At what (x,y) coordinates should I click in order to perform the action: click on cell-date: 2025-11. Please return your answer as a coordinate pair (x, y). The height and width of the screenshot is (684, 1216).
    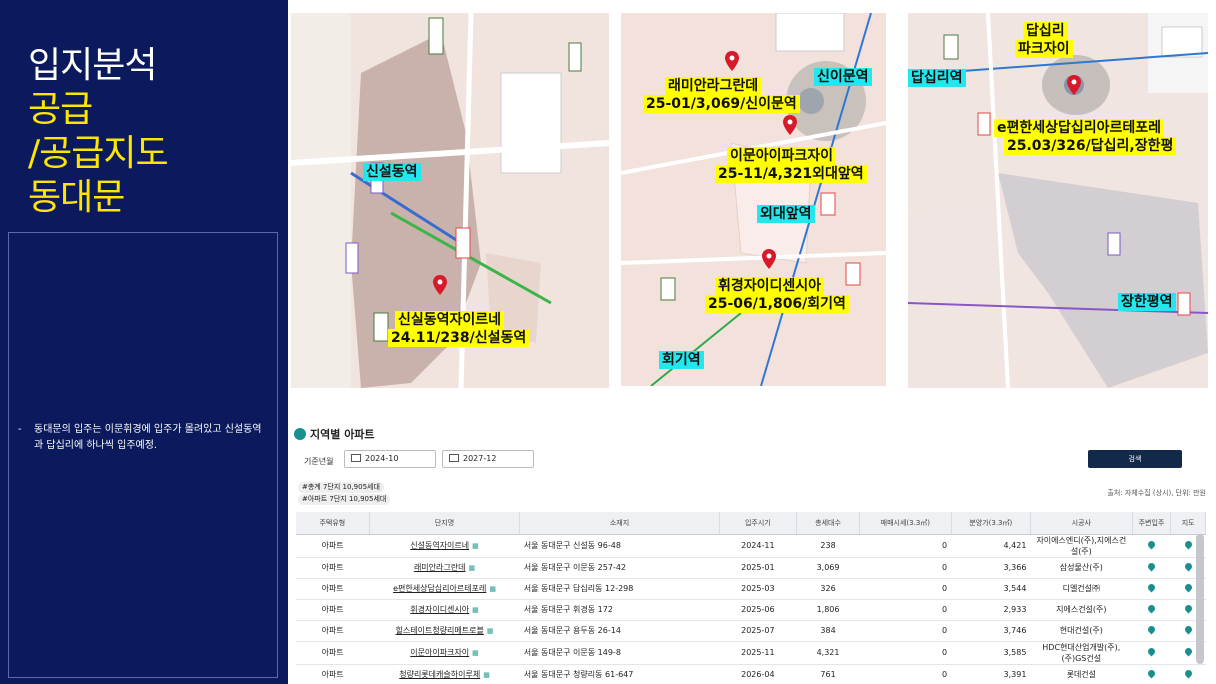
    Looking at the image, I should click on (758, 653).